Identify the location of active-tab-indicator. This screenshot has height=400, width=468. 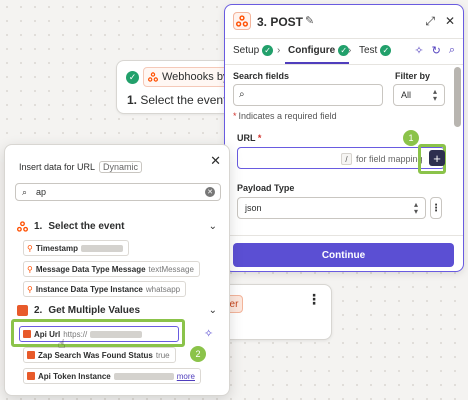
(317, 63).